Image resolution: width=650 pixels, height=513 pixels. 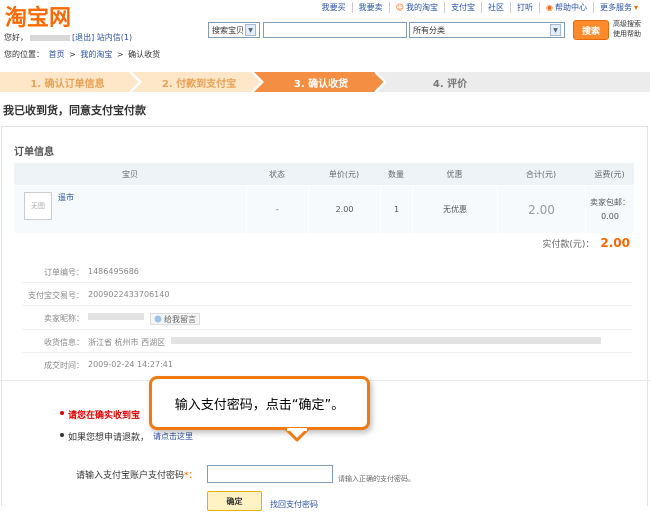 I want to click on order-number-value: 1486495686, so click(x=113, y=271).